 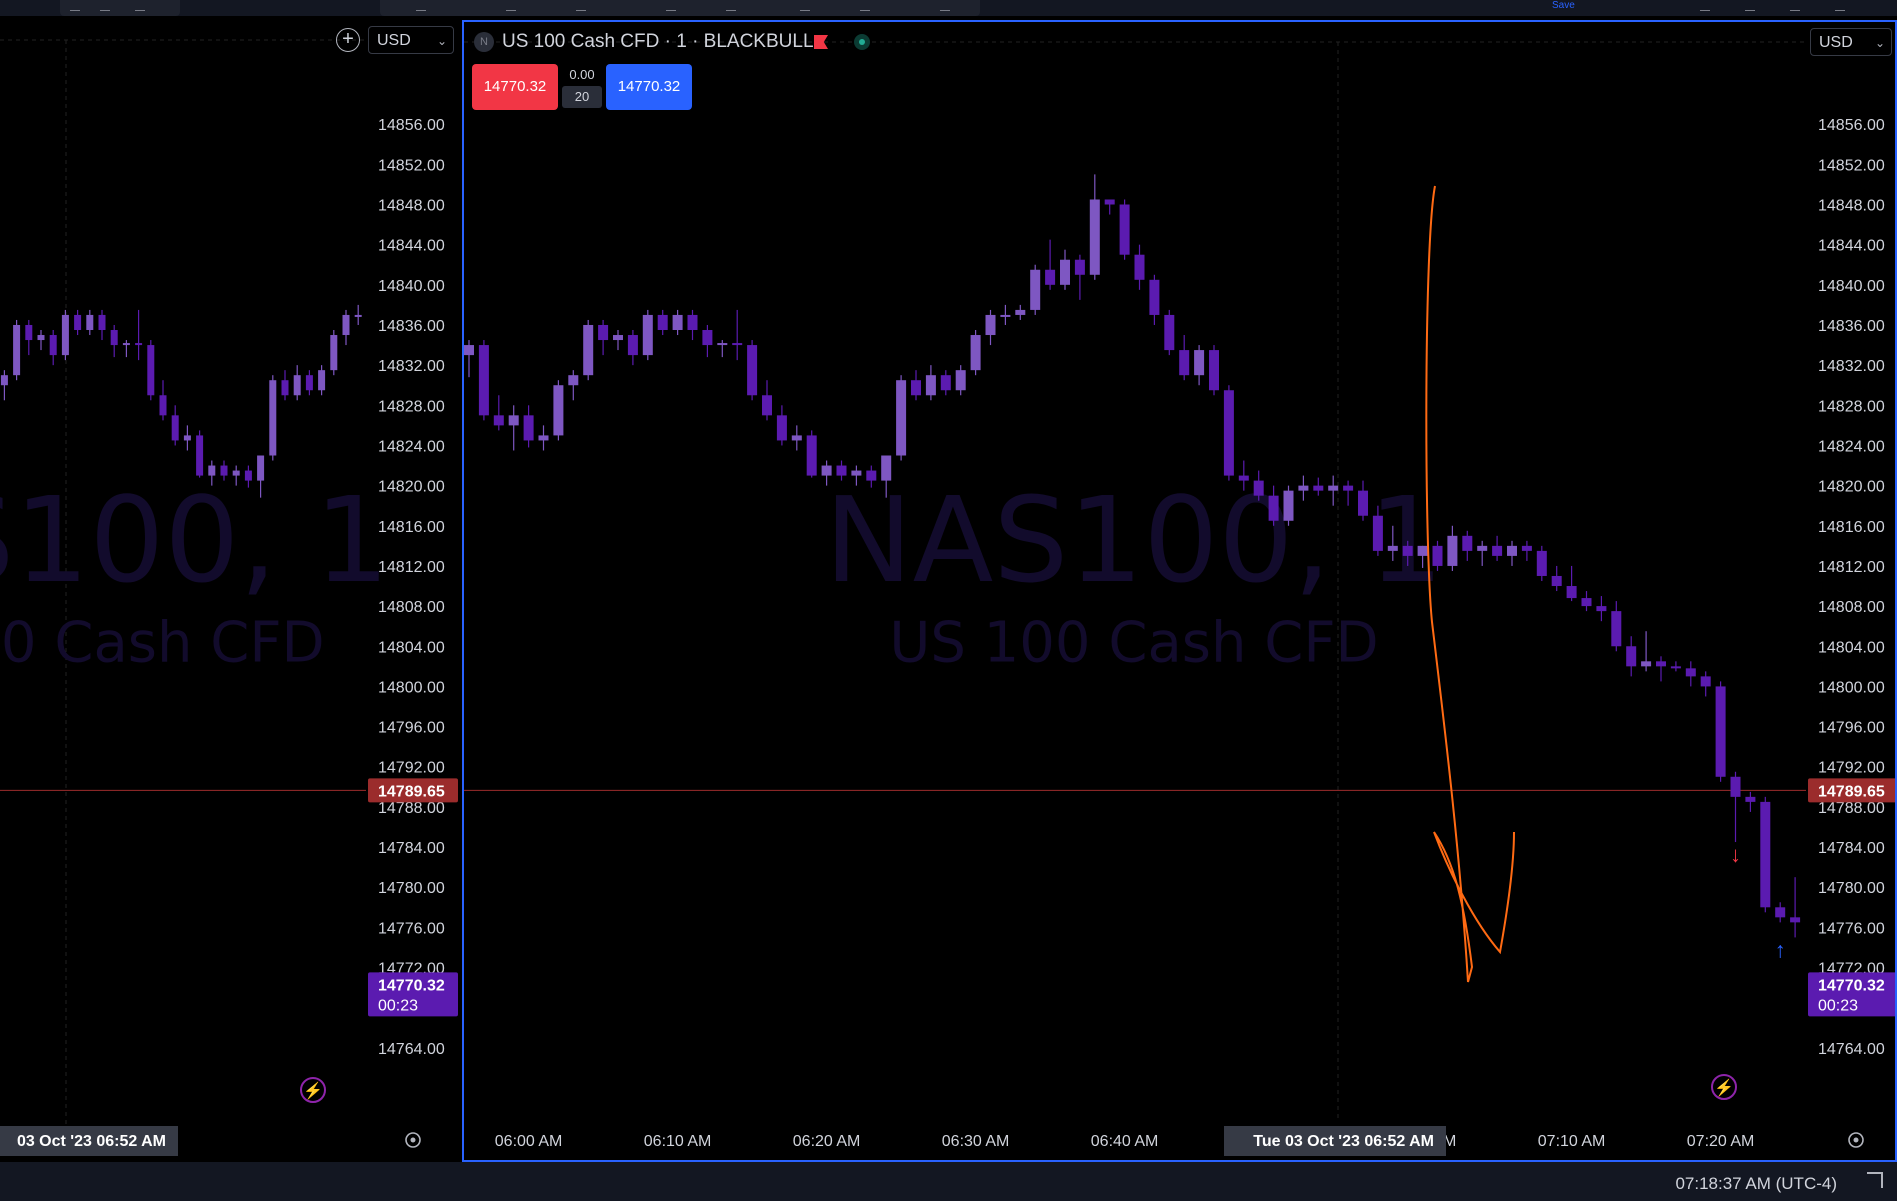 I want to click on camera-icon, so click(x=1840, y=6).